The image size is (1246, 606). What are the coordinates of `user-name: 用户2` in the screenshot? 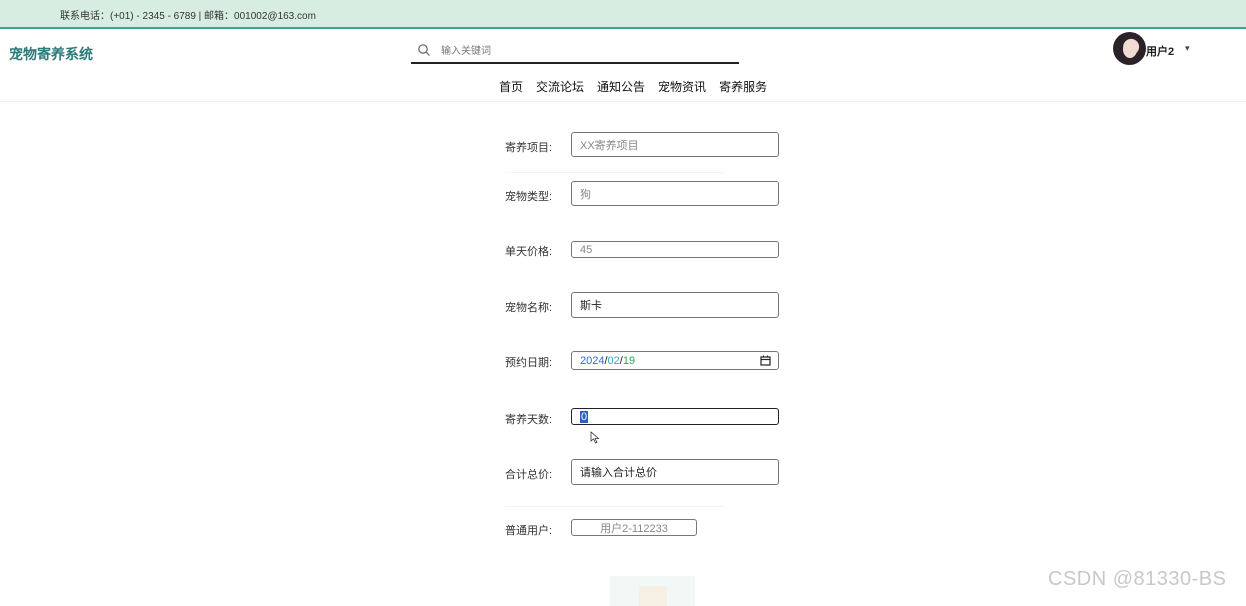 It's located at (1160, 51).